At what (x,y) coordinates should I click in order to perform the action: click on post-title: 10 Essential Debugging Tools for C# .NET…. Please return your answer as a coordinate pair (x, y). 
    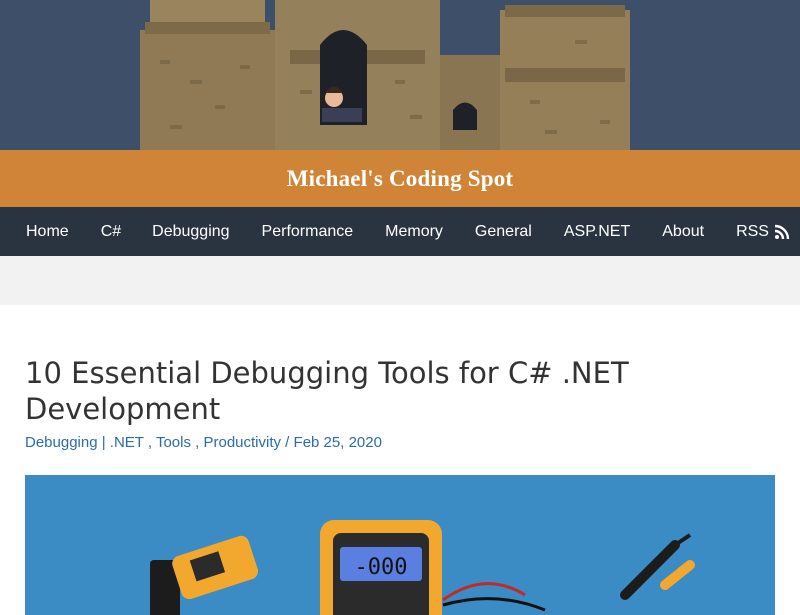
    Looking at the image, I should click on (400, 391).